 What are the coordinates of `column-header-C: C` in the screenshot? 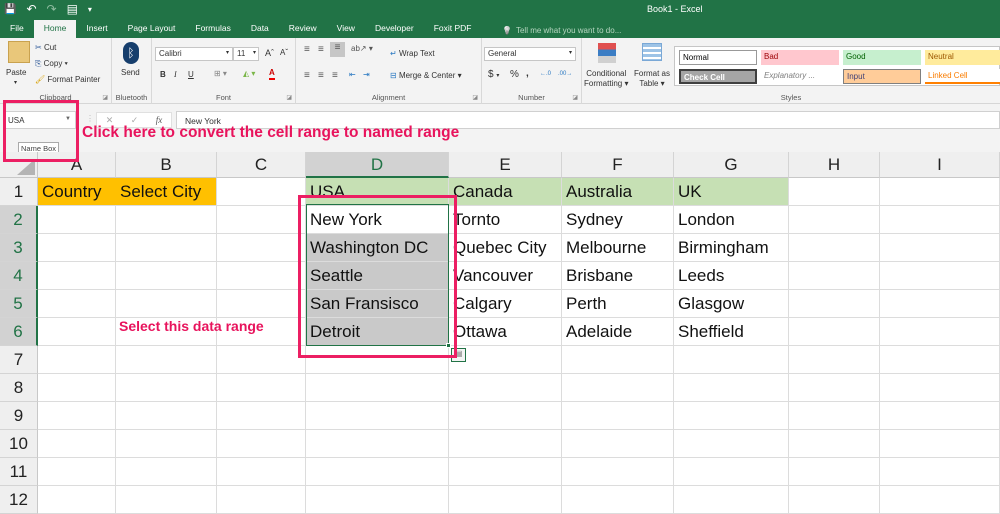 It's located at (261, 165).